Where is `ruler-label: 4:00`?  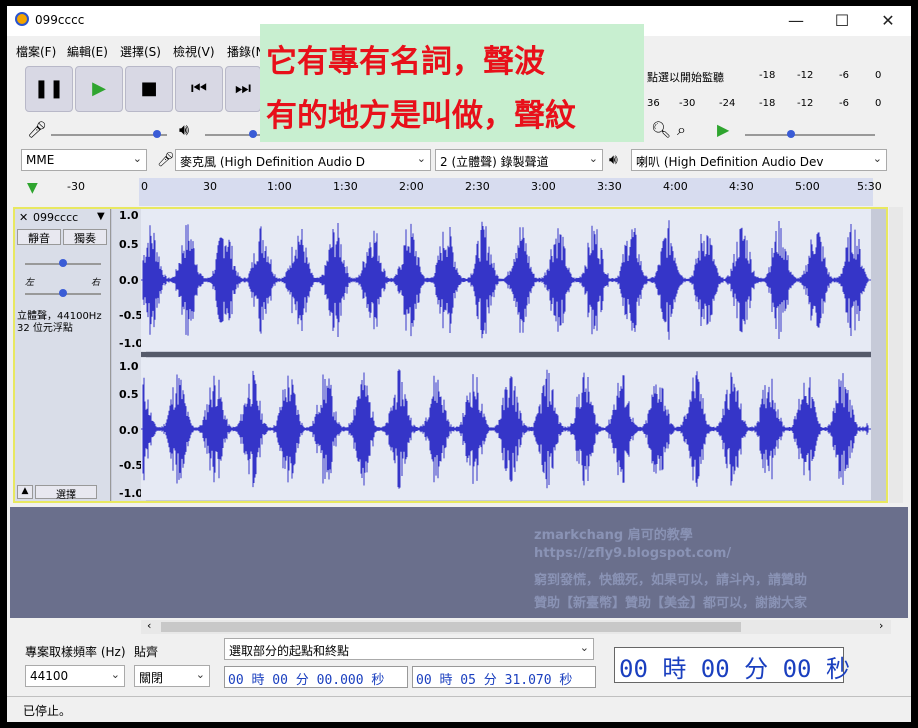
ruler-label: 4:00 is located at coordinates (675, 186).